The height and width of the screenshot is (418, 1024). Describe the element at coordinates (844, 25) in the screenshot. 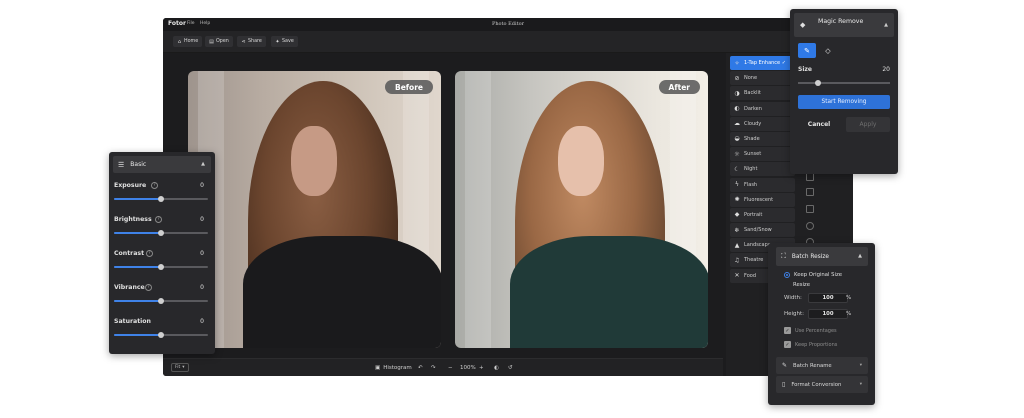

I see `magic-remove-header: ◆ Magic Remove ▲` at that location.